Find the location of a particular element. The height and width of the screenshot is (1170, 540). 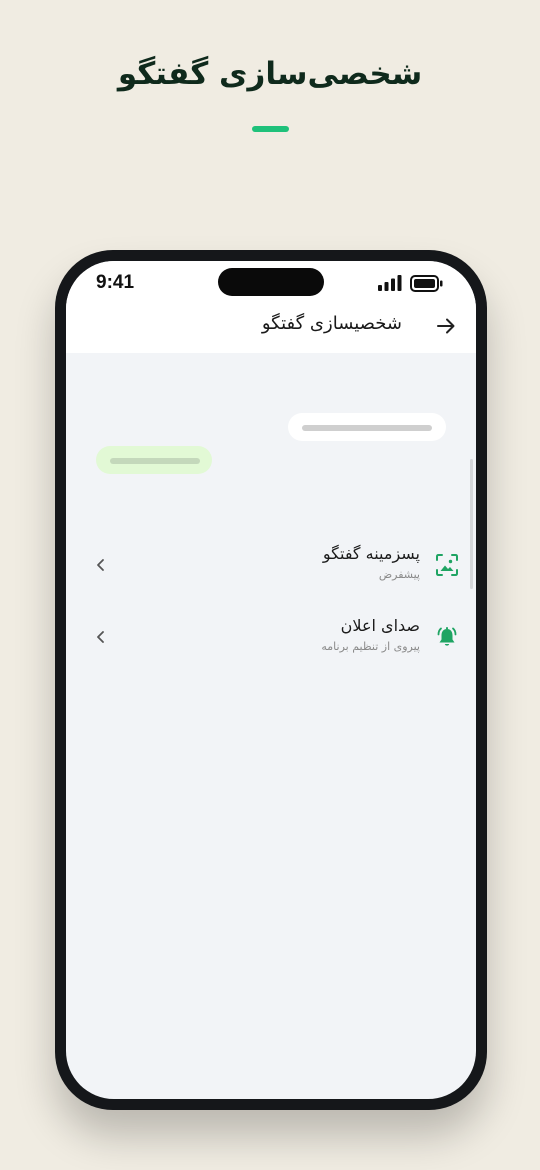

arrow-right-icon is located at coordinates (446, 326).